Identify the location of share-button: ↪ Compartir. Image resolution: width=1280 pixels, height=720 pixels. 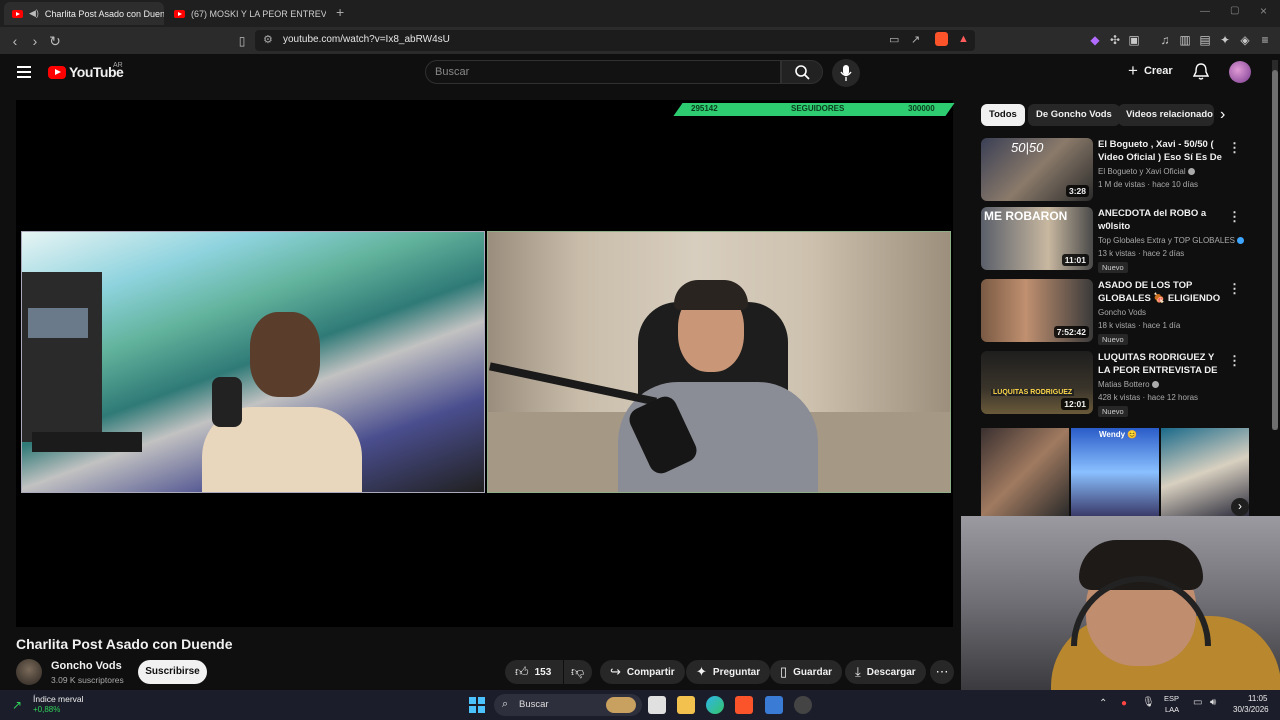
(642, 672).